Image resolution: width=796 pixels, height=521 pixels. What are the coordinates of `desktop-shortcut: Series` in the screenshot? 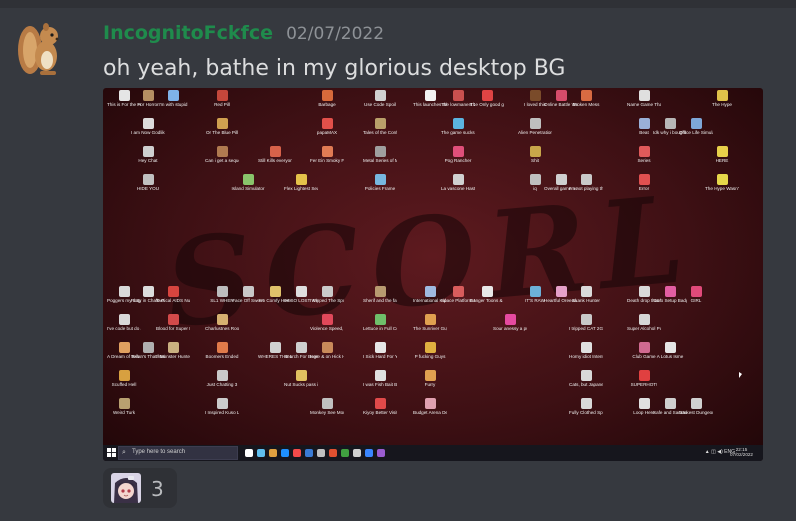 It's located at (644, 161).